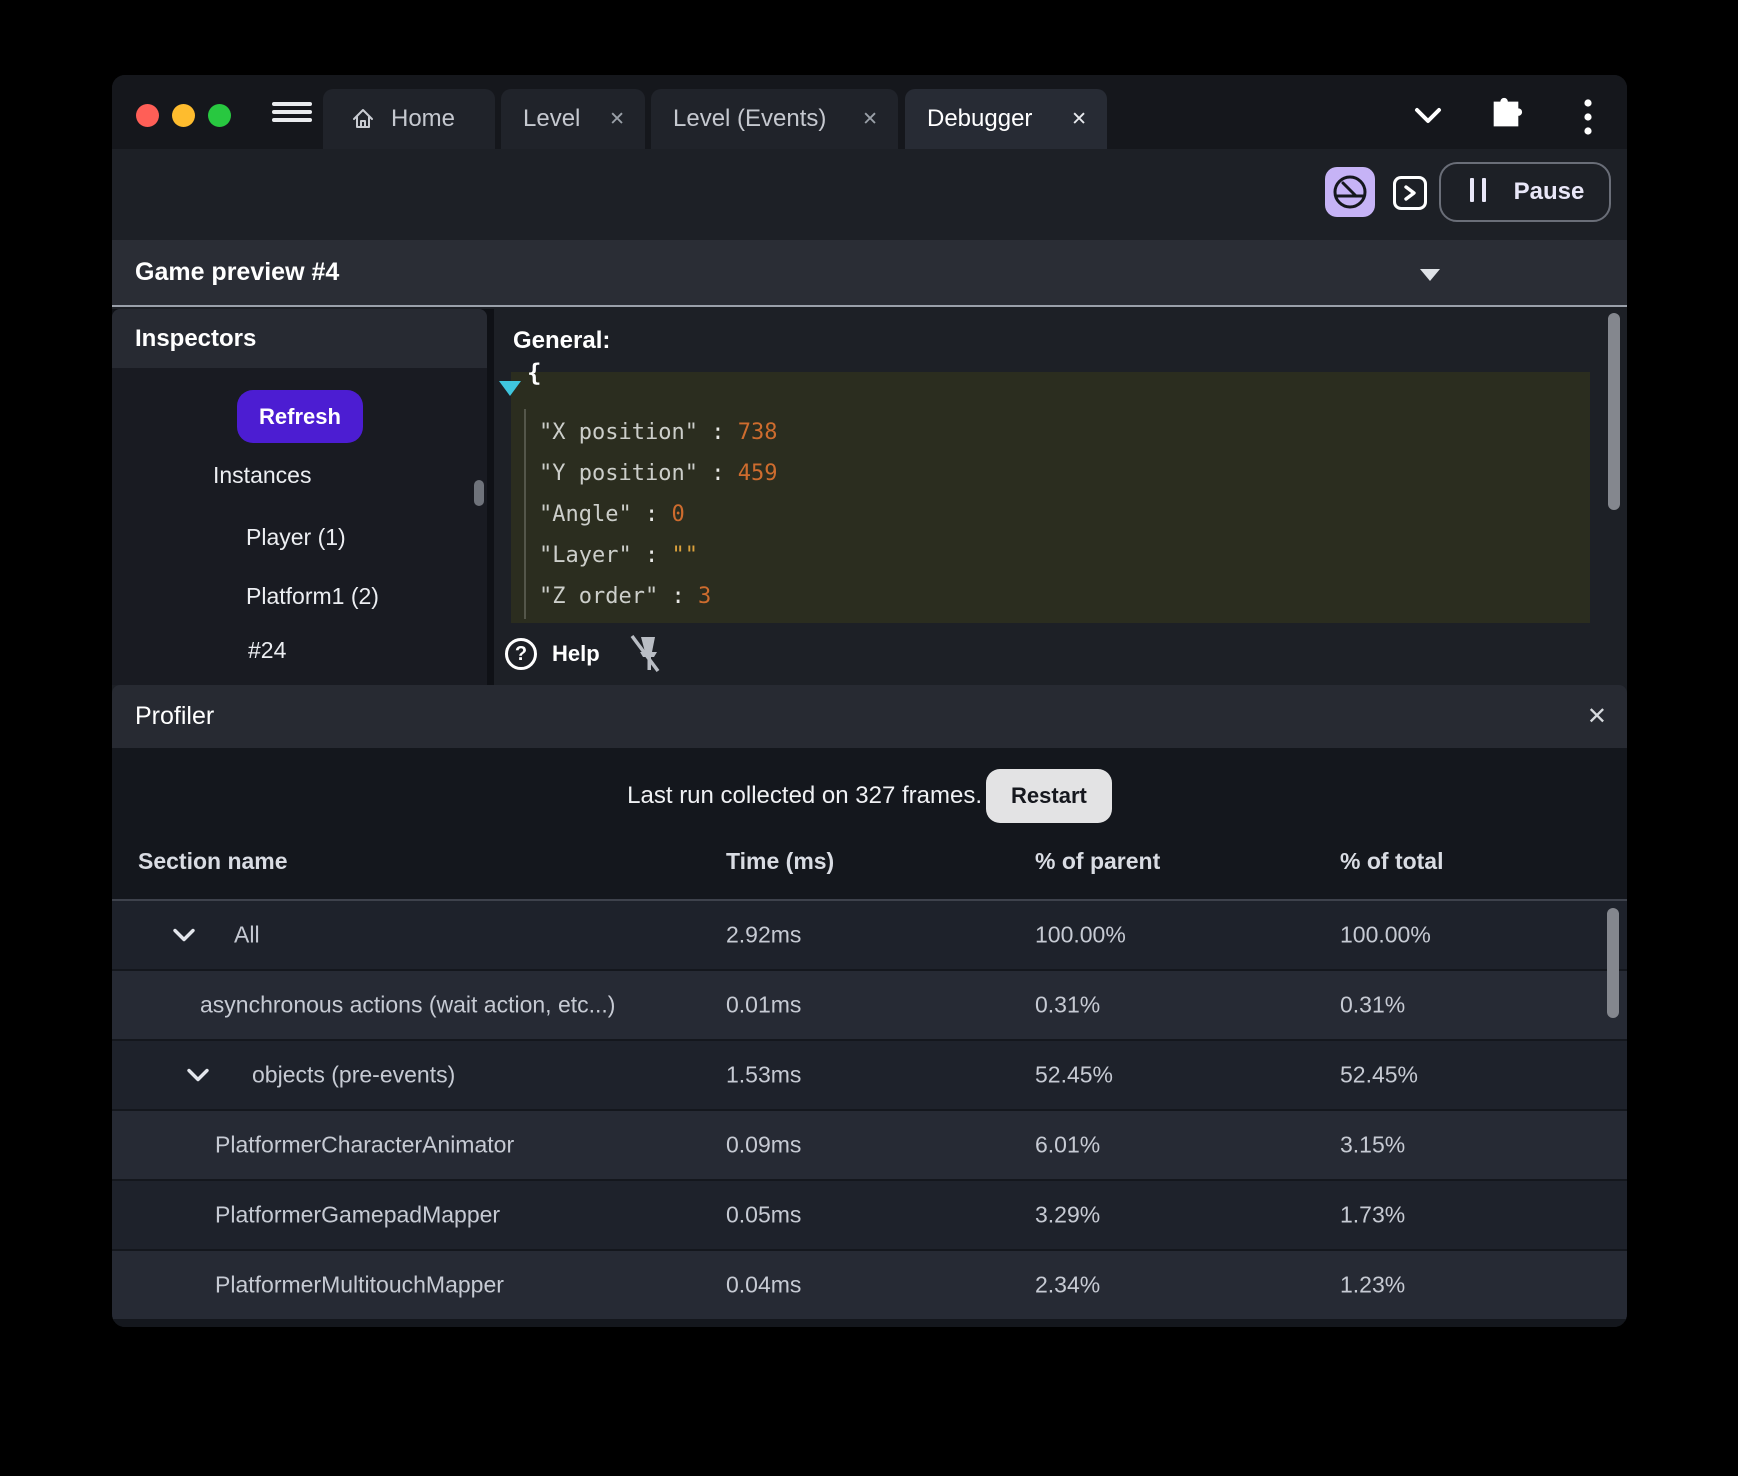 This screenshot has width=1738, height=1476. I want to click on console-button, so click(1410, 193).